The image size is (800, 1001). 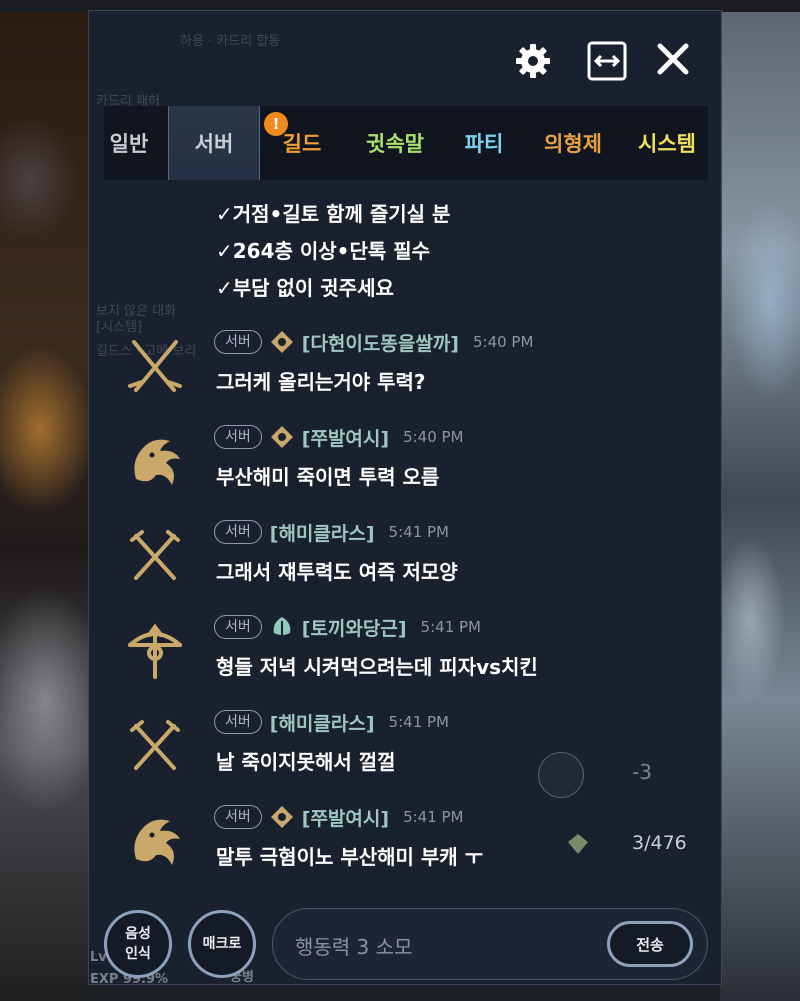 What do you see at coordinates (400, 993) in the screenshot?
I see `background-bottom-strip` at bounding box center [400, 993].